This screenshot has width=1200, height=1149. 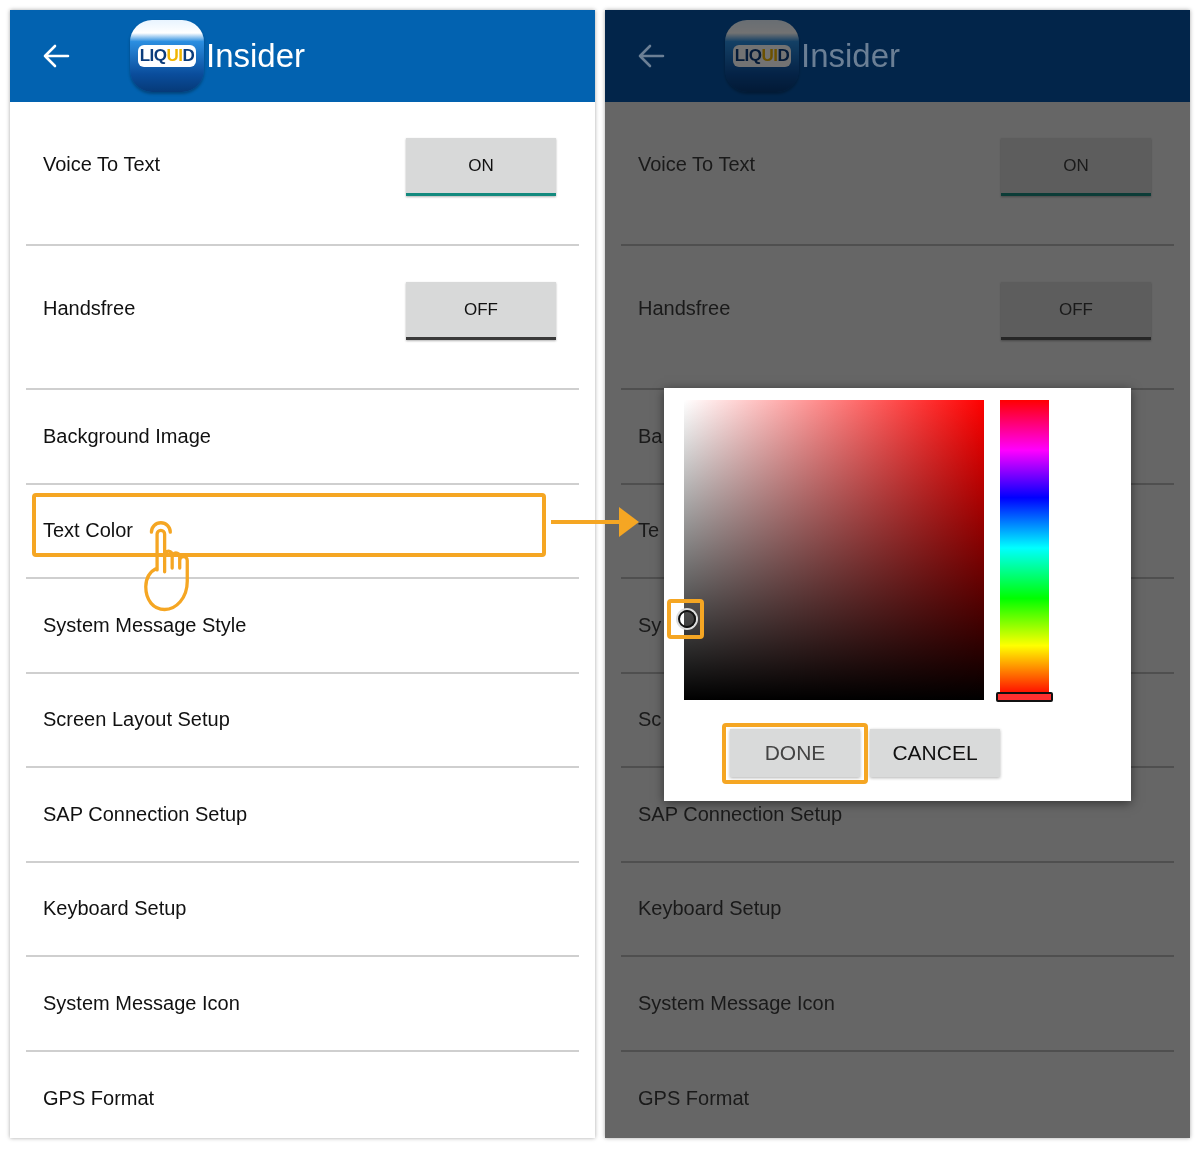 I want to click on settings-item: GPS Format, so click(x=302, y=1094).